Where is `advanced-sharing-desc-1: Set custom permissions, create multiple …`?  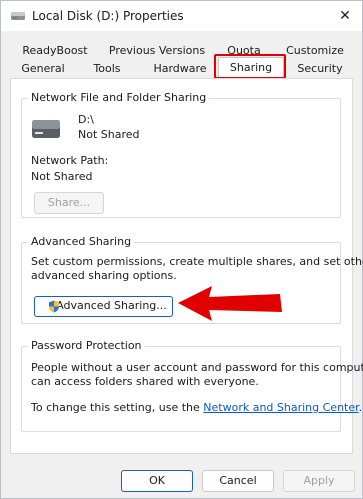 advanced-sharing-desc-1: Set custom permissions, create multiple … is located at coordinates (197, 261).